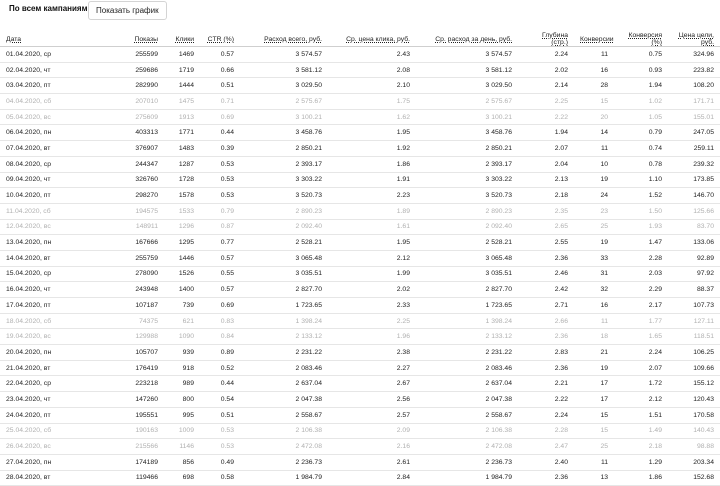  I want to click on column-header-conversions: Конверсии, so click(594, 39).